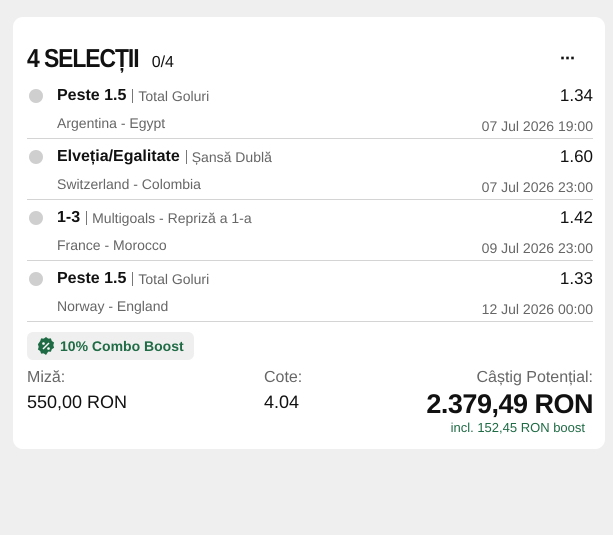 This screenshot has height=535, width=613. I want to click on market-name: Șansă Dublă, so click(232, 157).